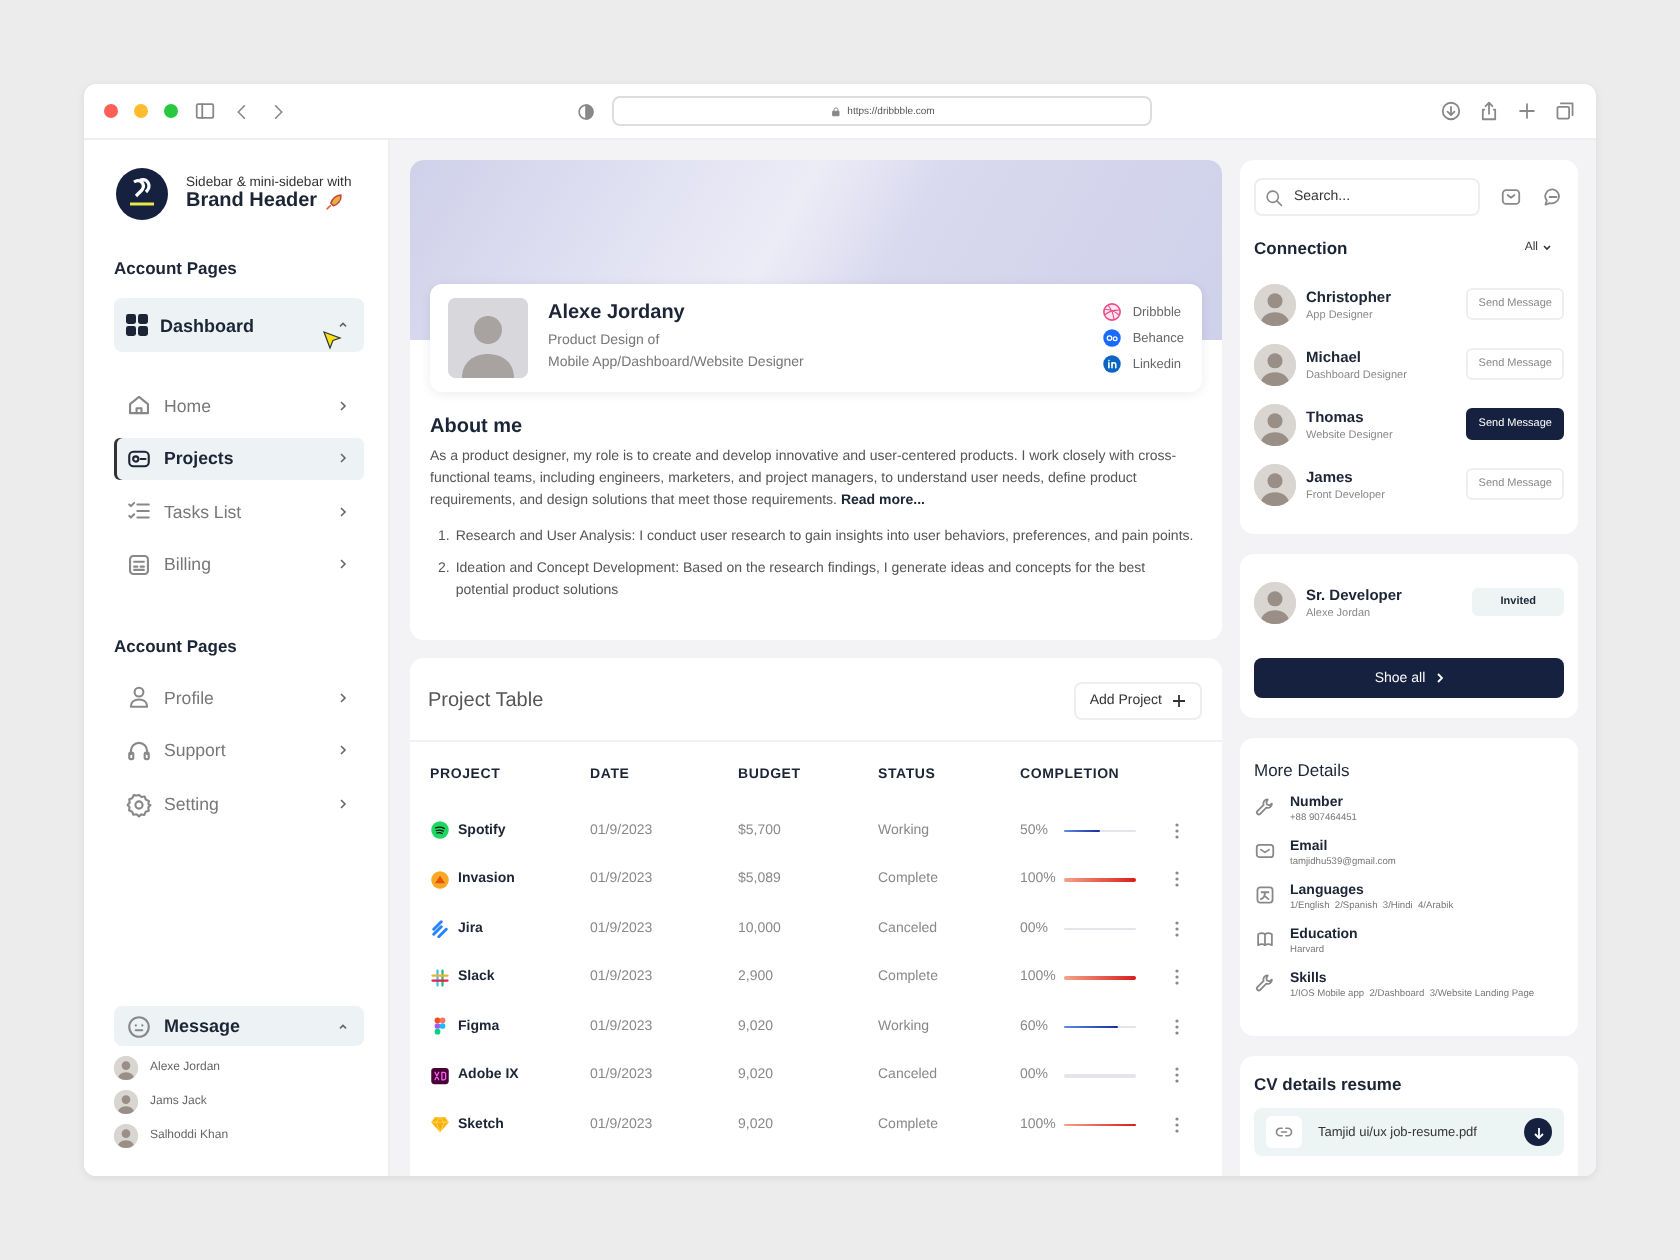  I want to click on sidebar-item: Profile, so click(239, 697).